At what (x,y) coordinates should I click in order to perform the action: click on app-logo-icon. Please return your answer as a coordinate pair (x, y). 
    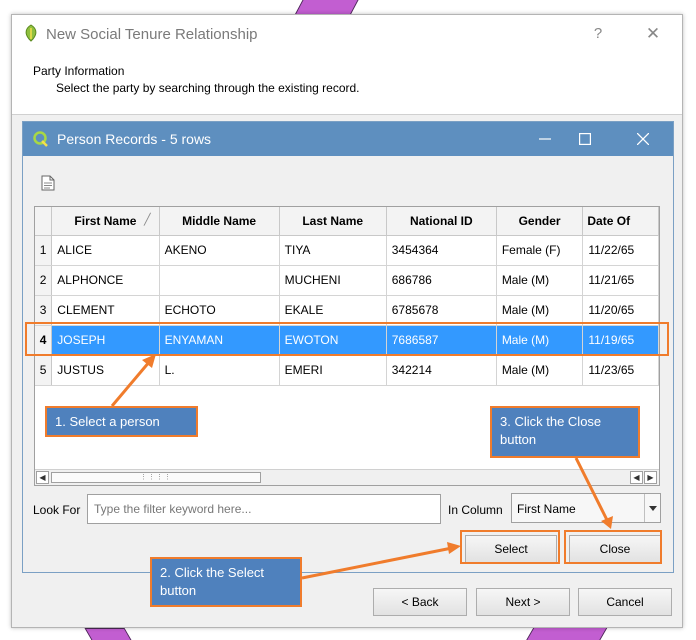
    Looking at the image, I should click on (31, 33).